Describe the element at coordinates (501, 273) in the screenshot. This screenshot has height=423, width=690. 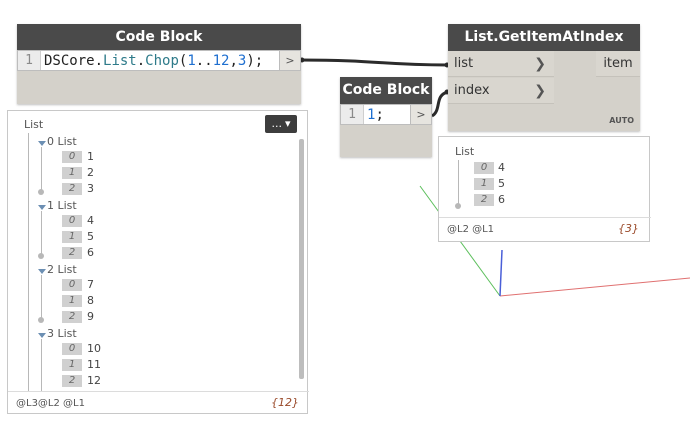
I see `z-axis-line` at that location.